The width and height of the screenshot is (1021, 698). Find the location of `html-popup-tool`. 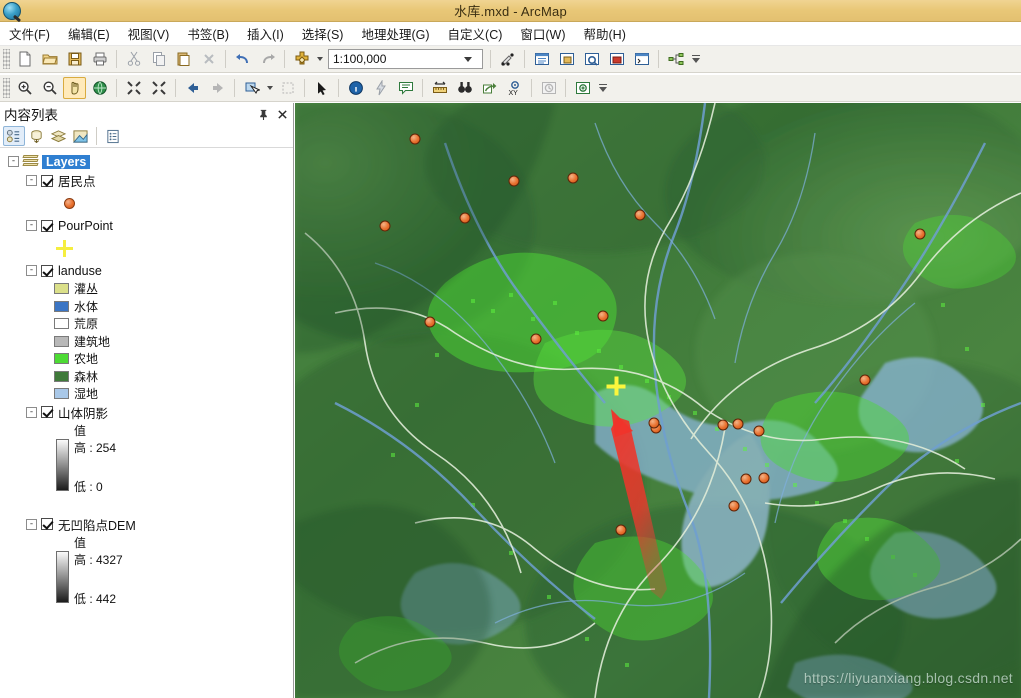

html-popup-tool is located at coordinates (405, 88).